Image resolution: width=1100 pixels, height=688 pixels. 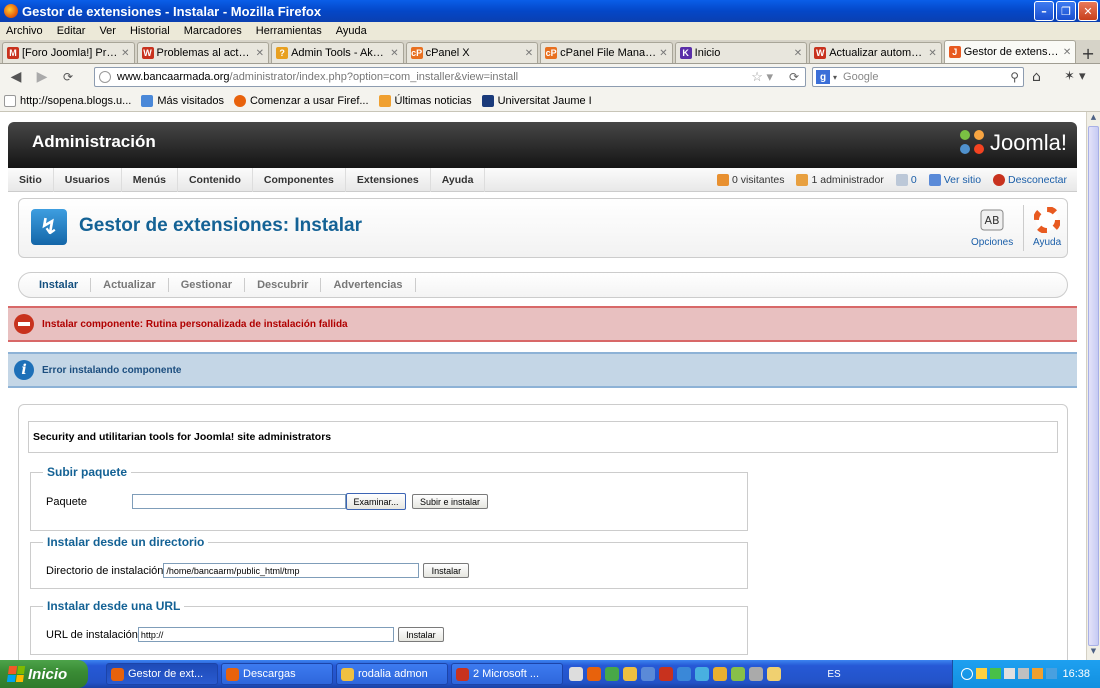 What do you see at coordinates (684, 674) in the screenshot?
I see `ie-icon` at bounding box center [684, 674].